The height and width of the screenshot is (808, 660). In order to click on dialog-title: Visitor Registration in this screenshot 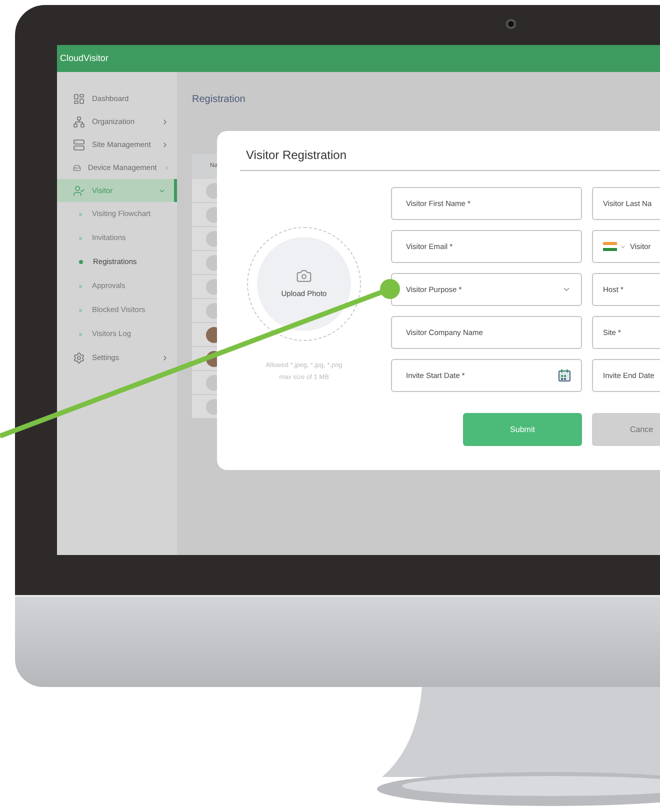, I will do `click(296, 154)`.